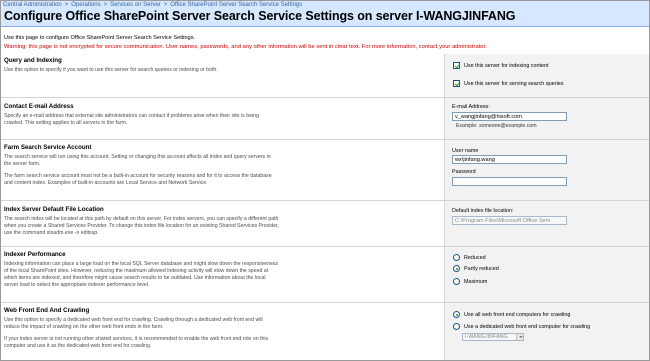  What do you see at coordinates (509, 116) in the screenshot?
I see `email-field` at bounding box center [509, 116].